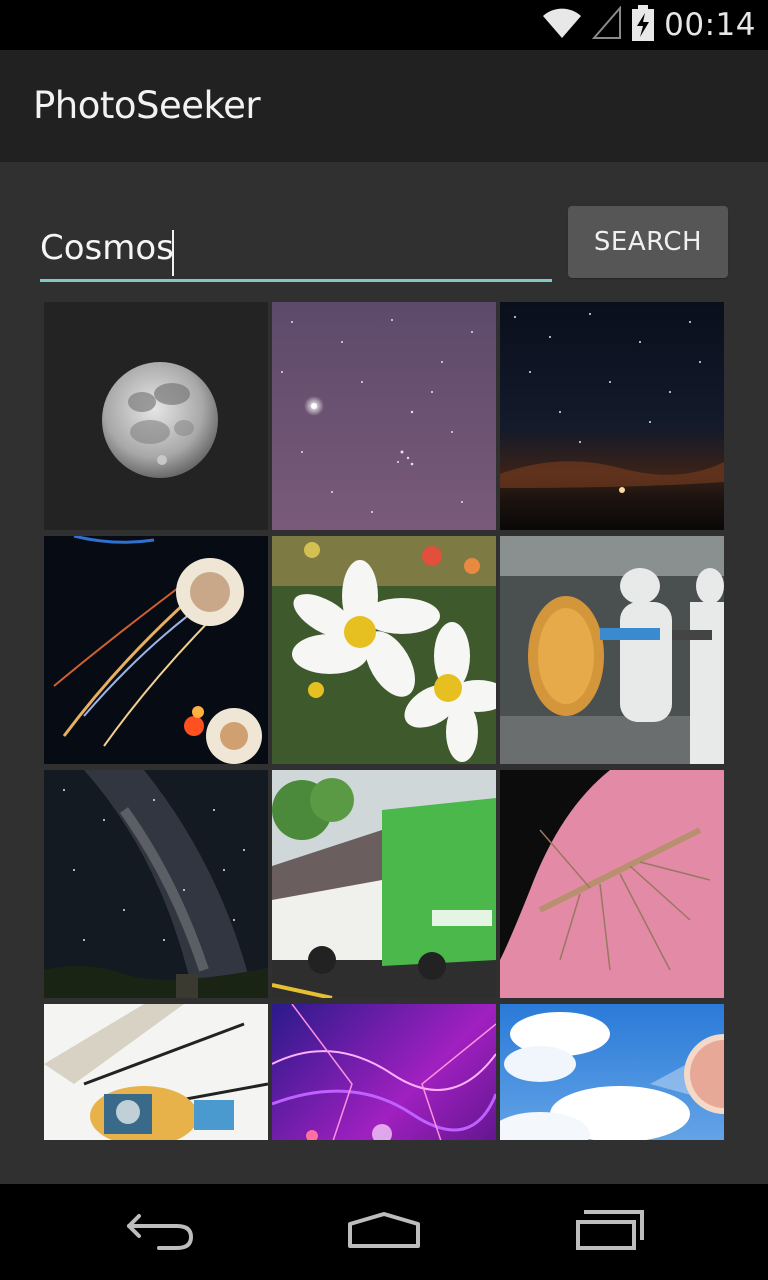 Image resolution: width=768 pixels, height=1280 pixels. I want to click on wifi-icon, so click(562, 25).